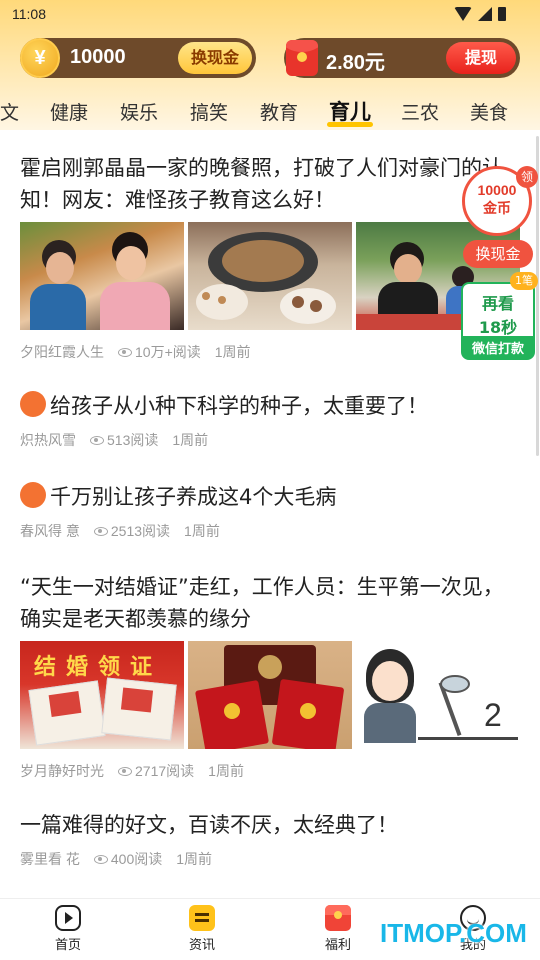 The height and width of the screenshot is (960, 540). I want to click on tab-entertainment: 娱乐, so click(139, 111).